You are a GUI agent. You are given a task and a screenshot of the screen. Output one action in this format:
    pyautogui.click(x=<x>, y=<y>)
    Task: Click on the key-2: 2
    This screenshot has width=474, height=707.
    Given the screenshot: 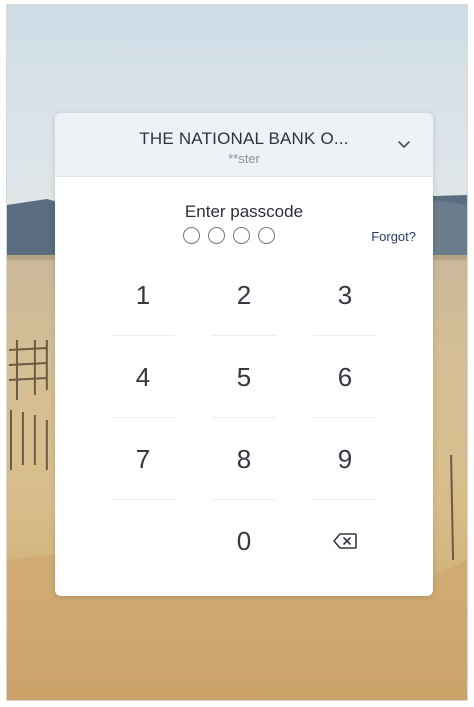 What is the action you would take?
    pyautogui.click(x=244, y=295)
    